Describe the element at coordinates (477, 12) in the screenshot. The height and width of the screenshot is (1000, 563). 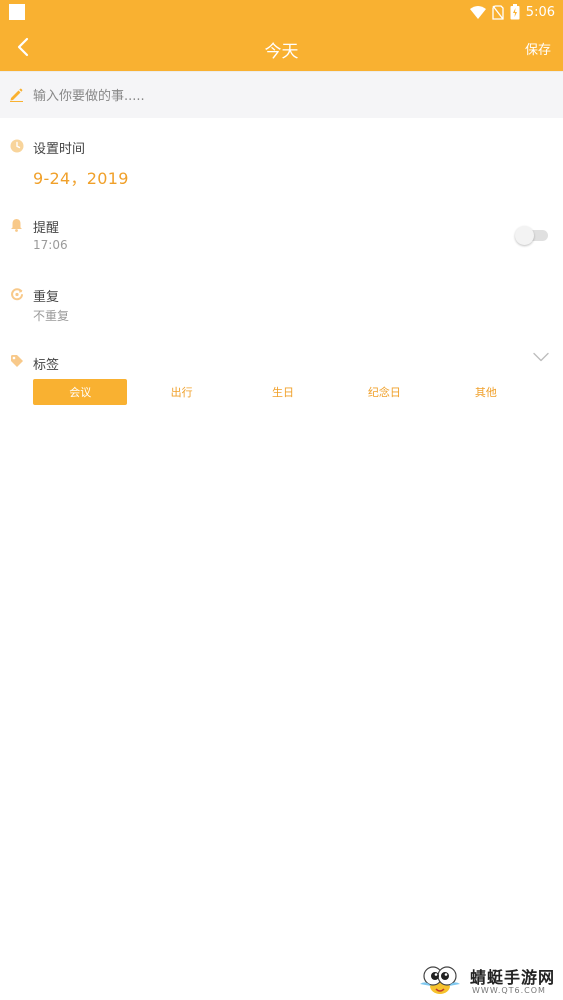
I see `wifi-icon` at that location.